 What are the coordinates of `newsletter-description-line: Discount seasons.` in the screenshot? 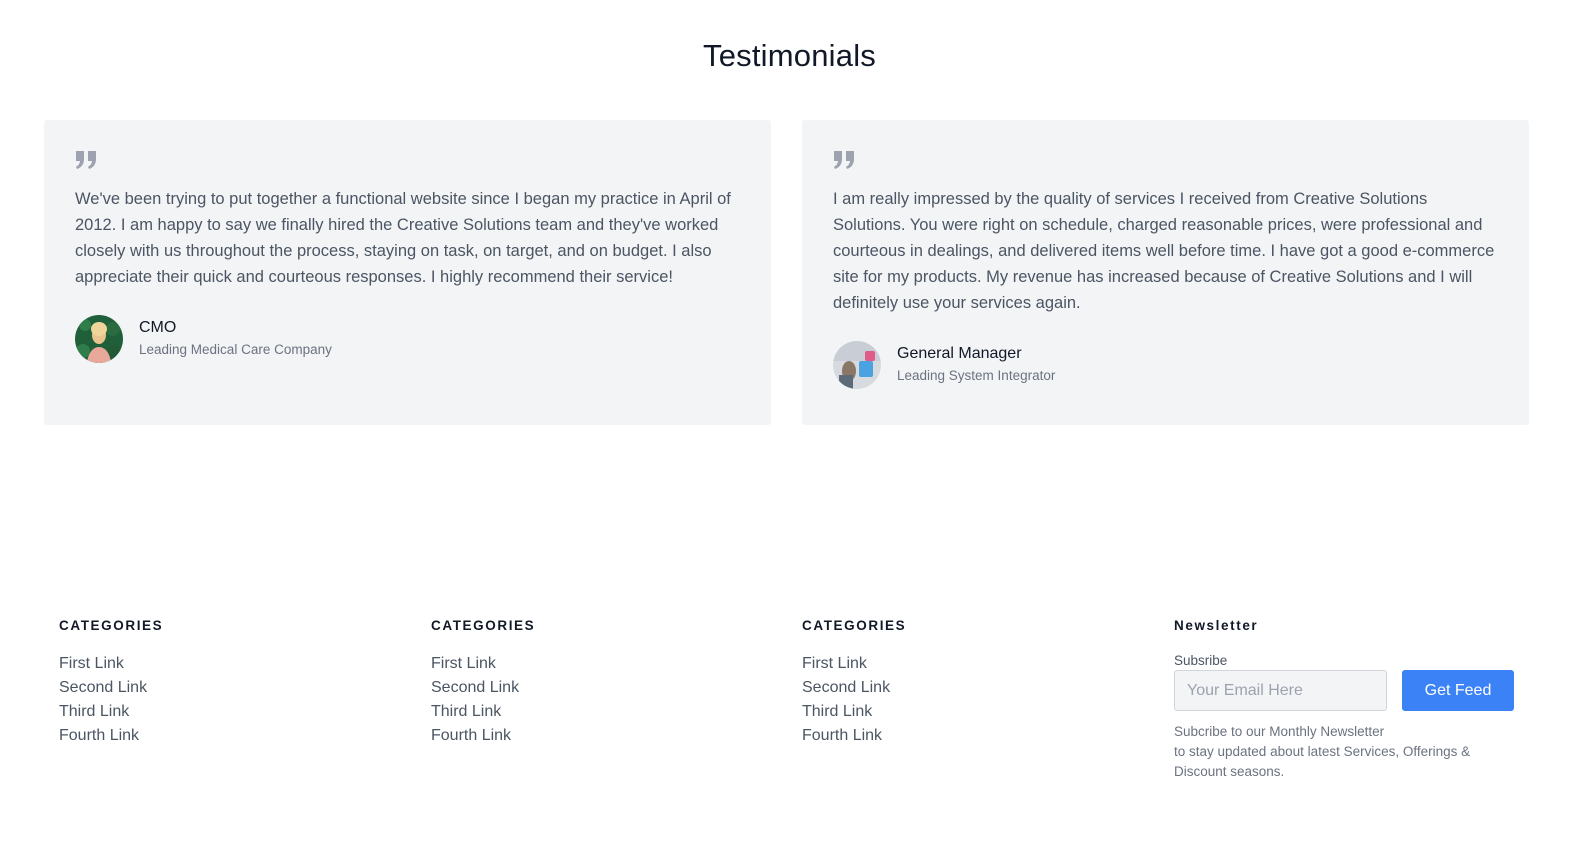 It's located at (1229, 771).